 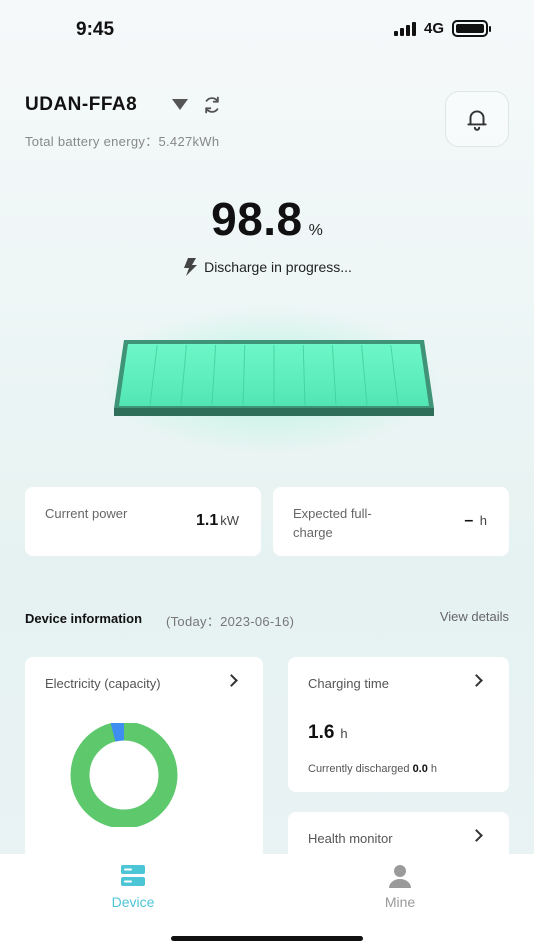 I want to click on capacity-donut-chart, so click(x=124, y=775).